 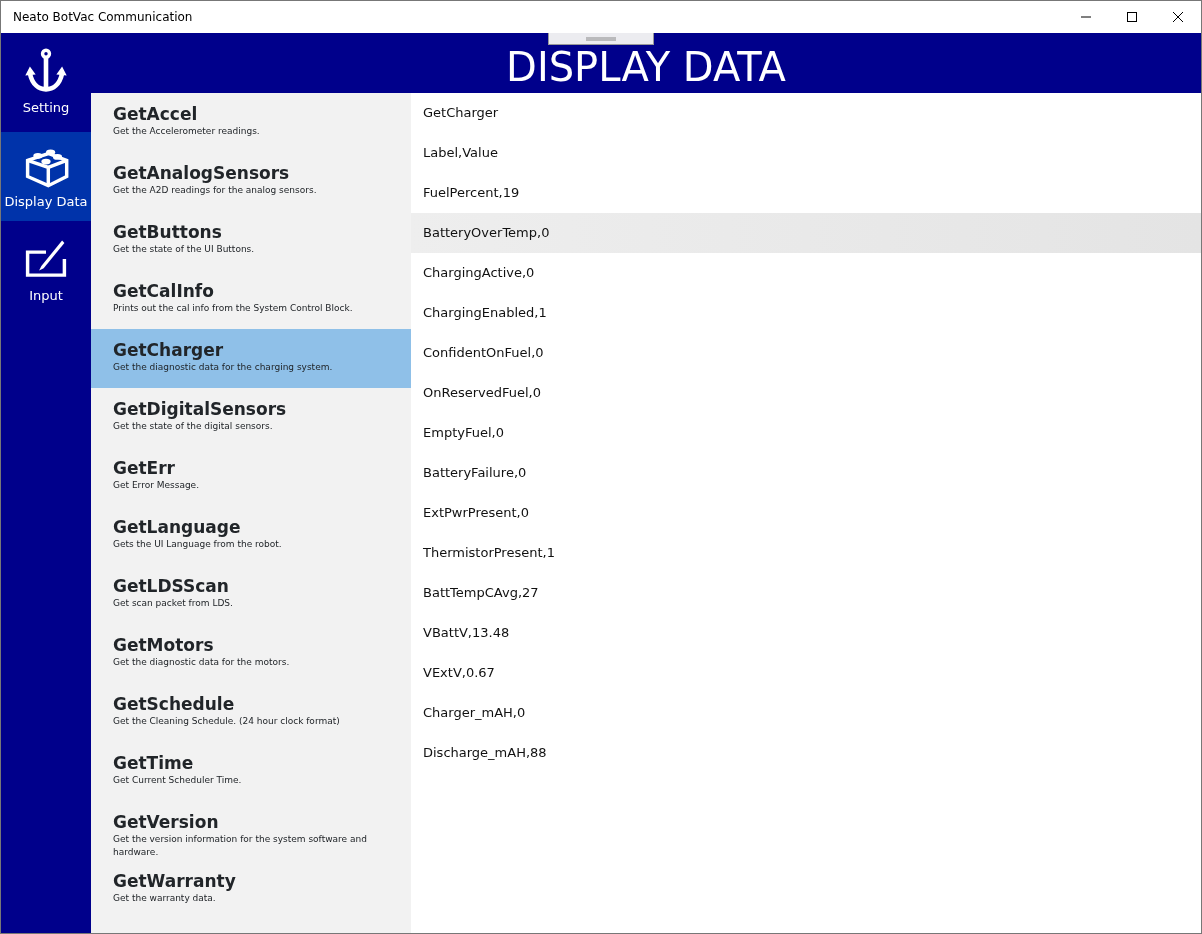 What do you see at coordinates (240, 846) in the screenshot?
I see `command-description: Get the version information for the system software and hardware.` at bounding box center [240, 846].